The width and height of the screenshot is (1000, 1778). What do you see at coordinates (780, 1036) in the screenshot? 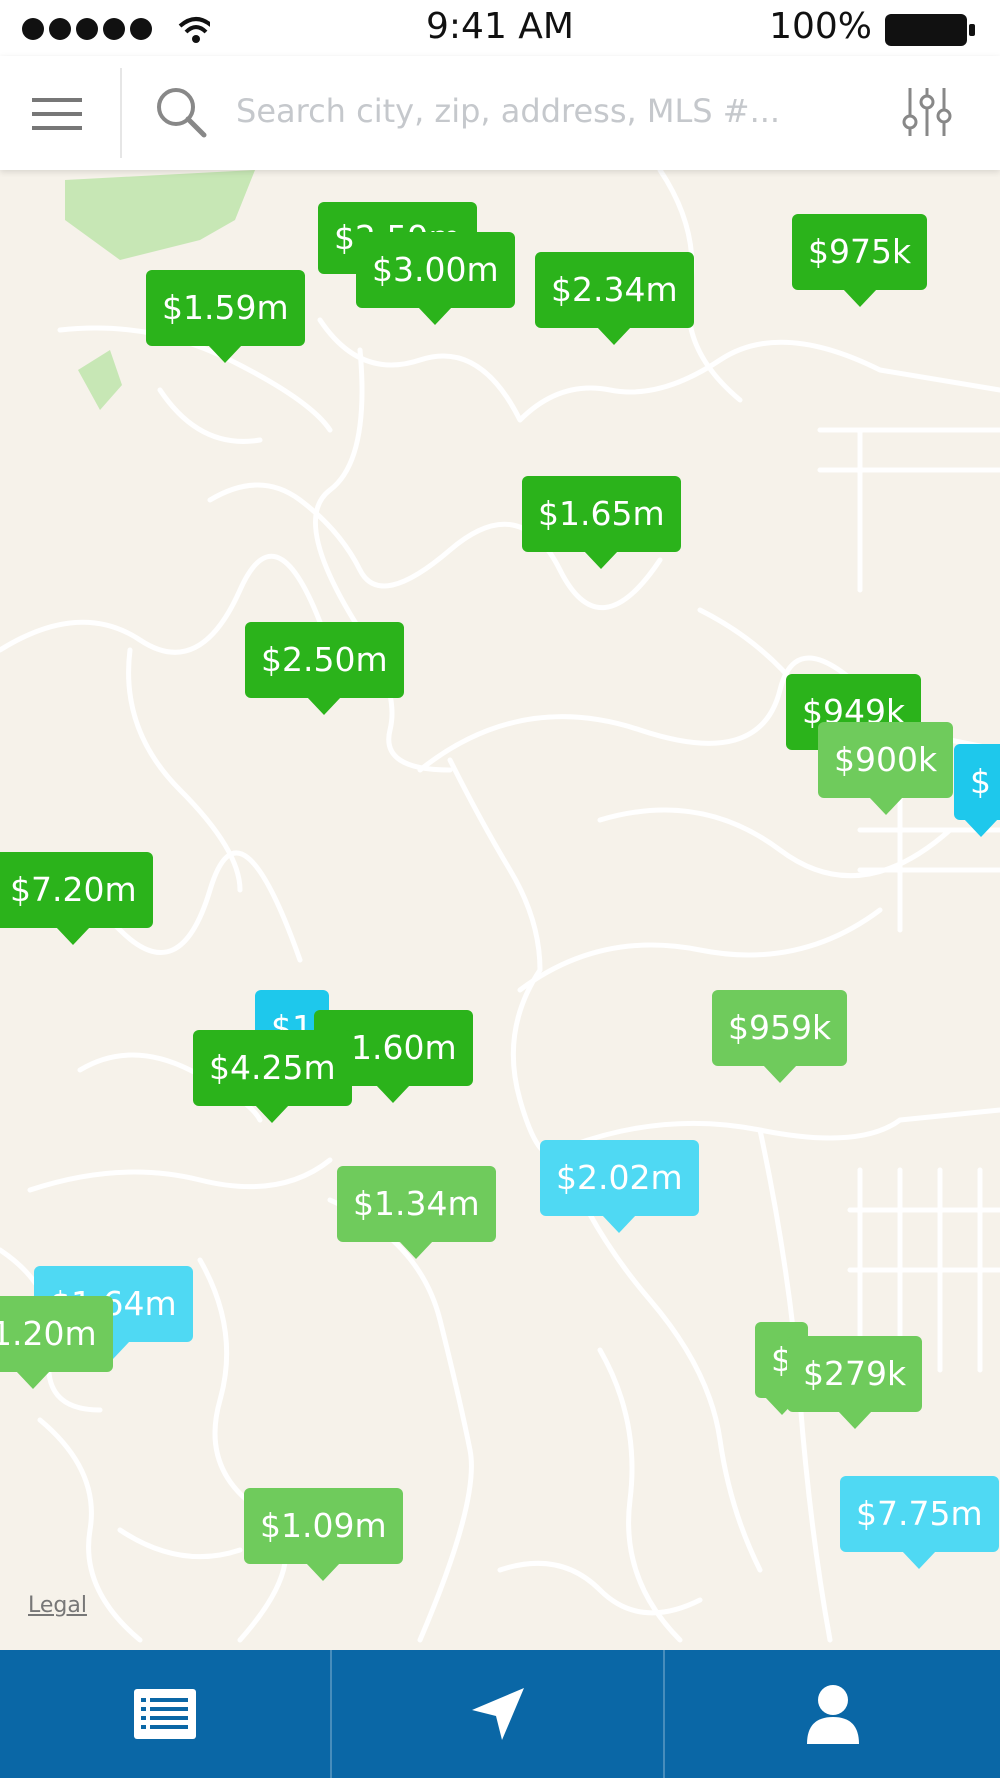
I see `price-pin: $959k` at bounding box center [780, 1036].